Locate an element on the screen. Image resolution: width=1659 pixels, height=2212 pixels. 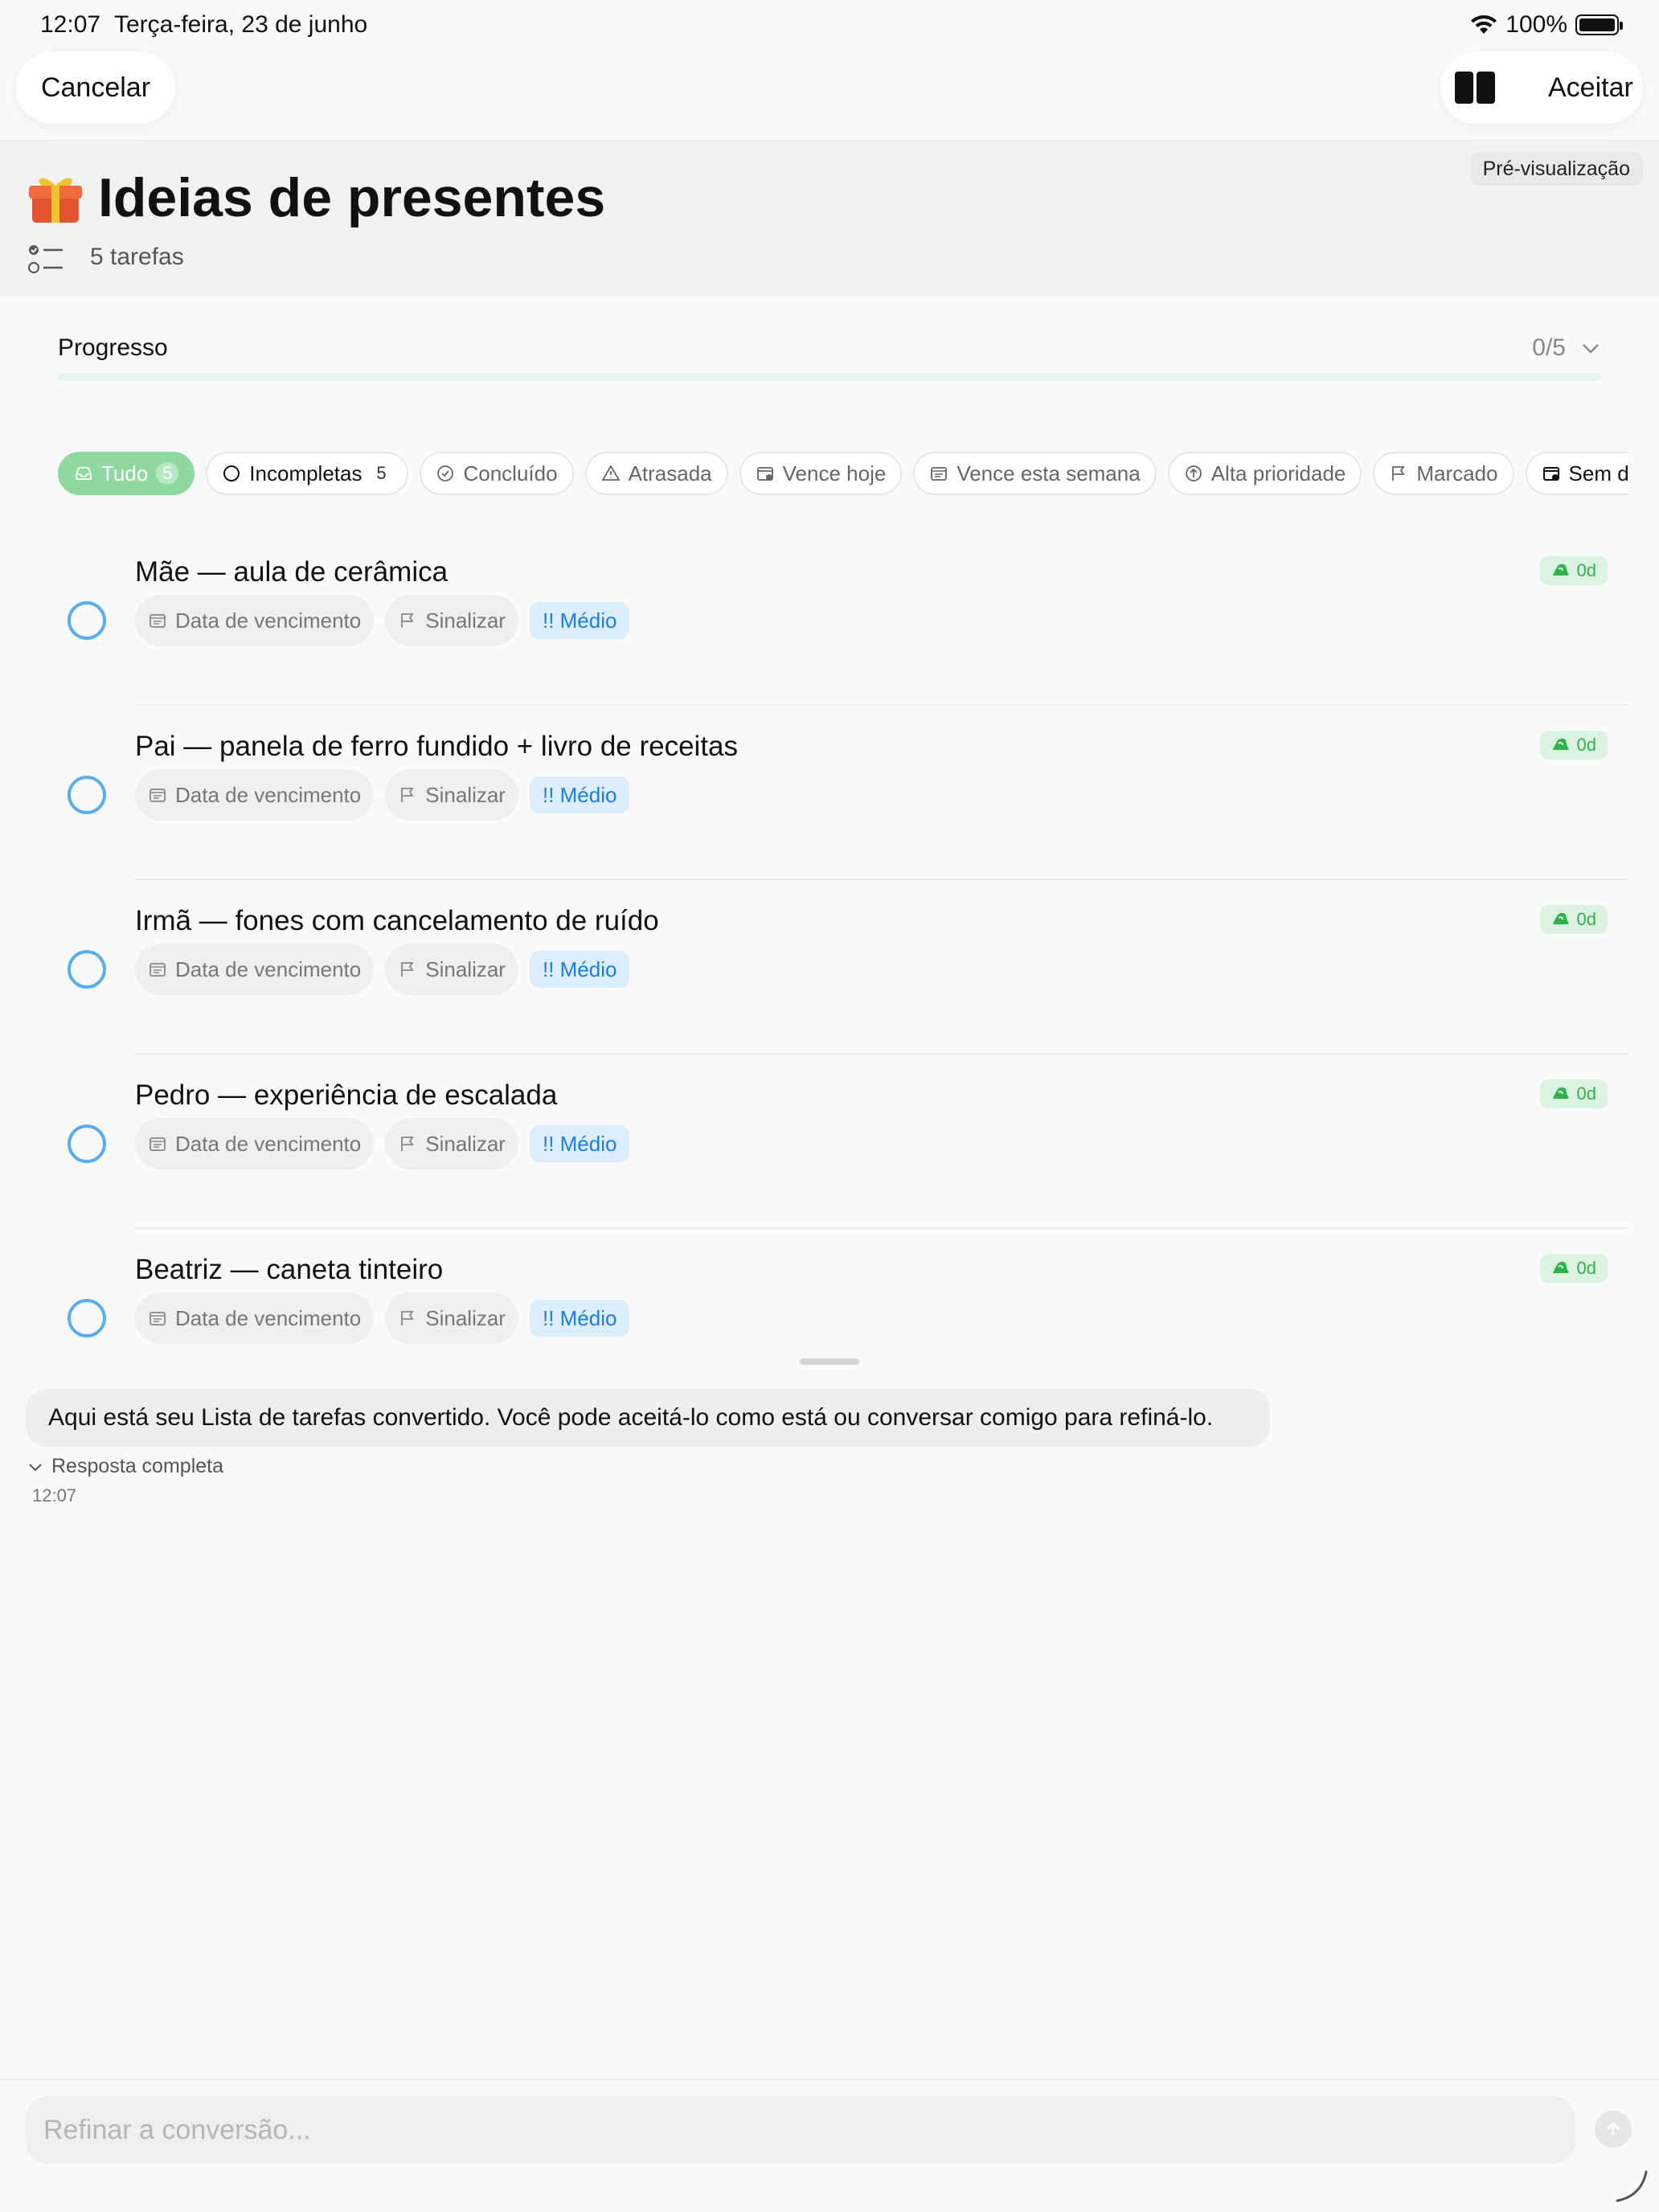
filter-chip-tudo: Tudo 5 is located at coordinates (127, 474).